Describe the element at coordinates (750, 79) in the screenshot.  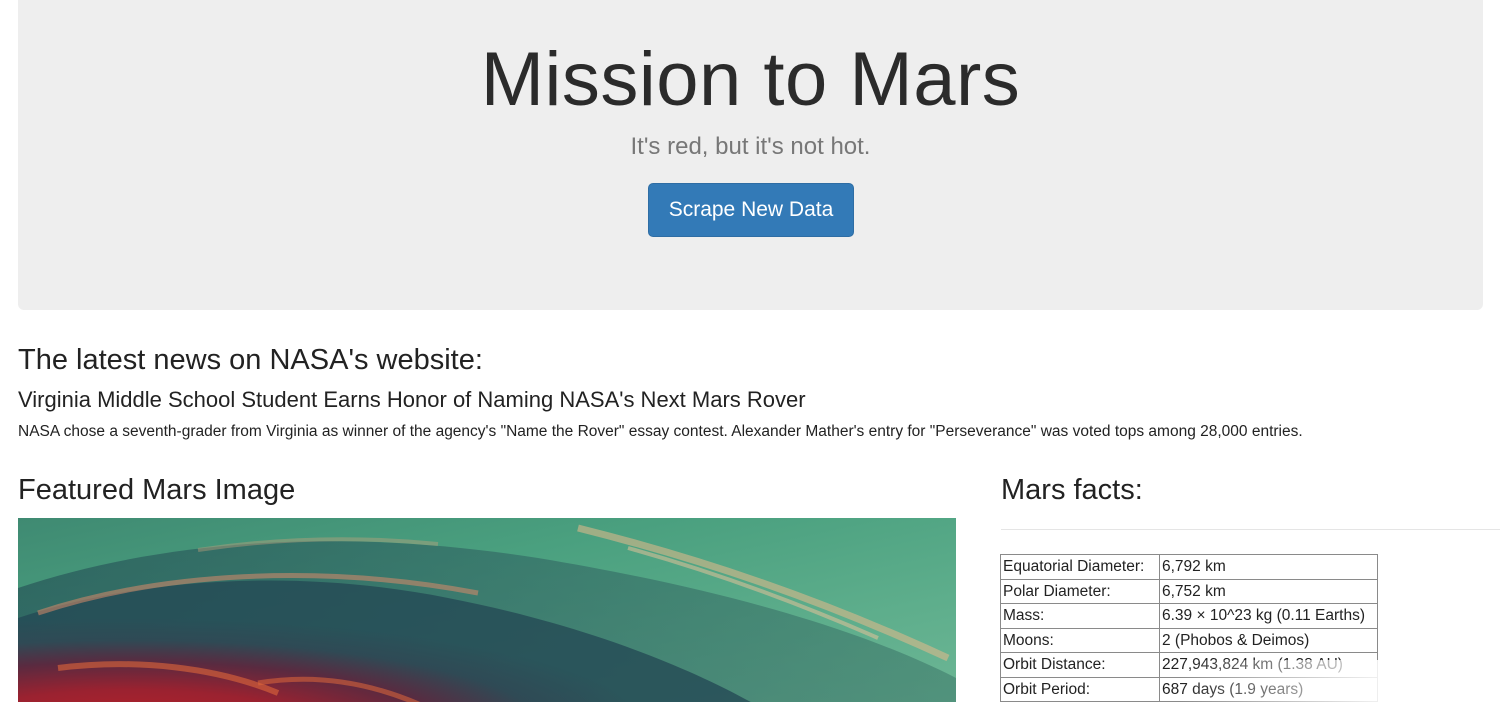
I see `page-title: Mission to Mars` at that location.